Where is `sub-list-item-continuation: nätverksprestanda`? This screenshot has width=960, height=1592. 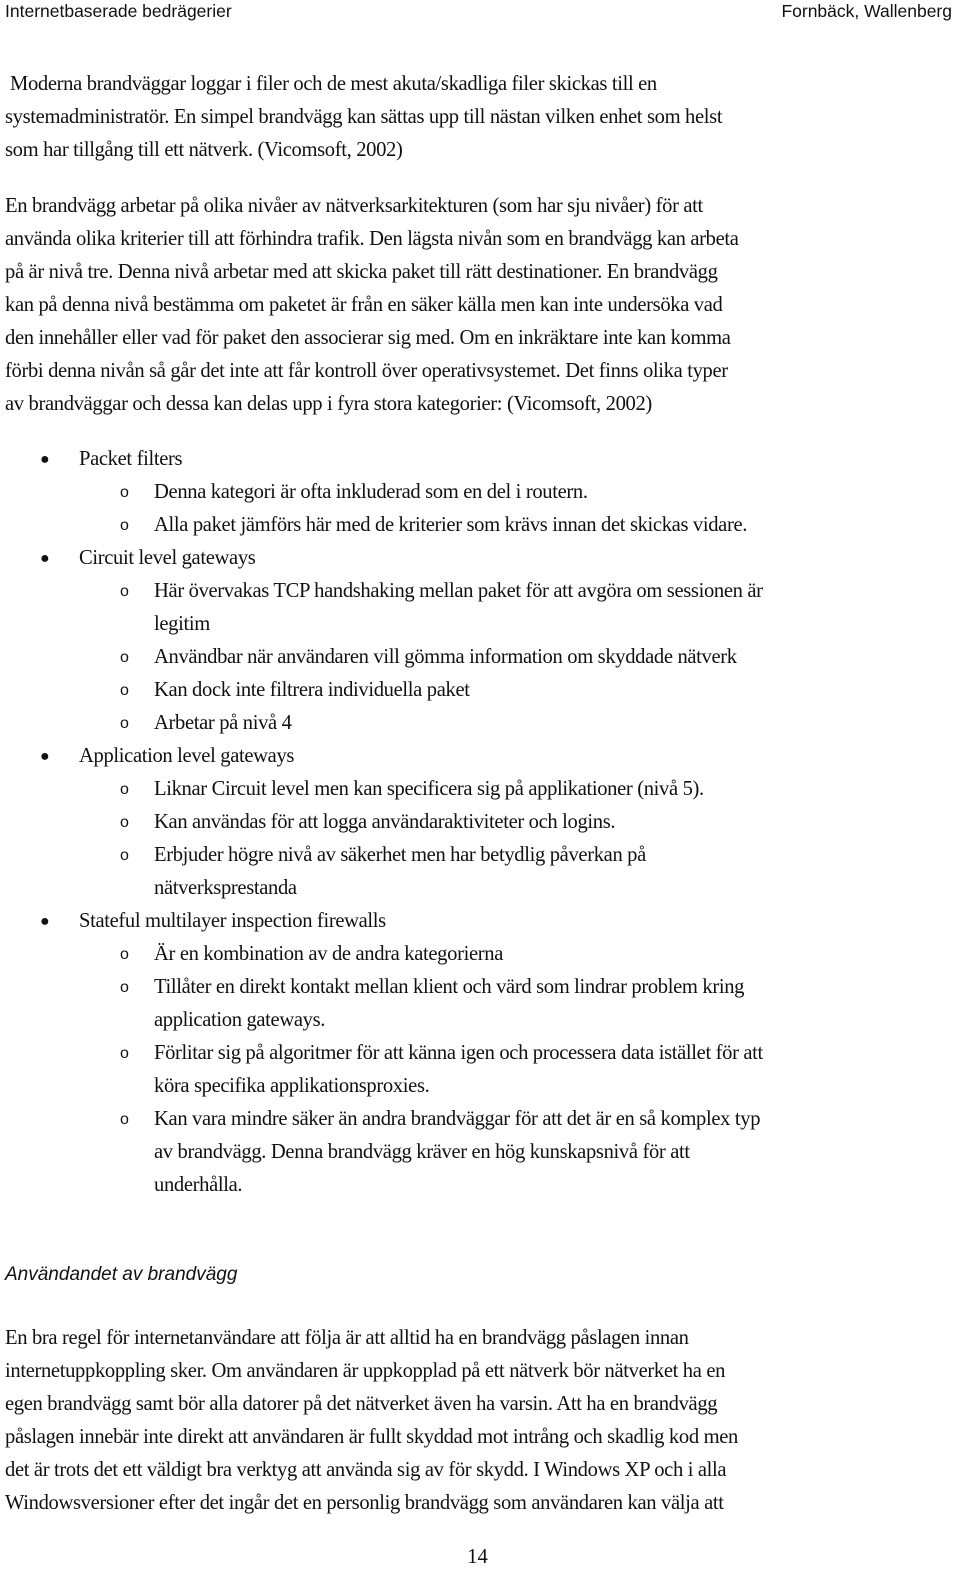 sub-list-item-continuation: nätverksprestanda is located at coordinates (480, 888).